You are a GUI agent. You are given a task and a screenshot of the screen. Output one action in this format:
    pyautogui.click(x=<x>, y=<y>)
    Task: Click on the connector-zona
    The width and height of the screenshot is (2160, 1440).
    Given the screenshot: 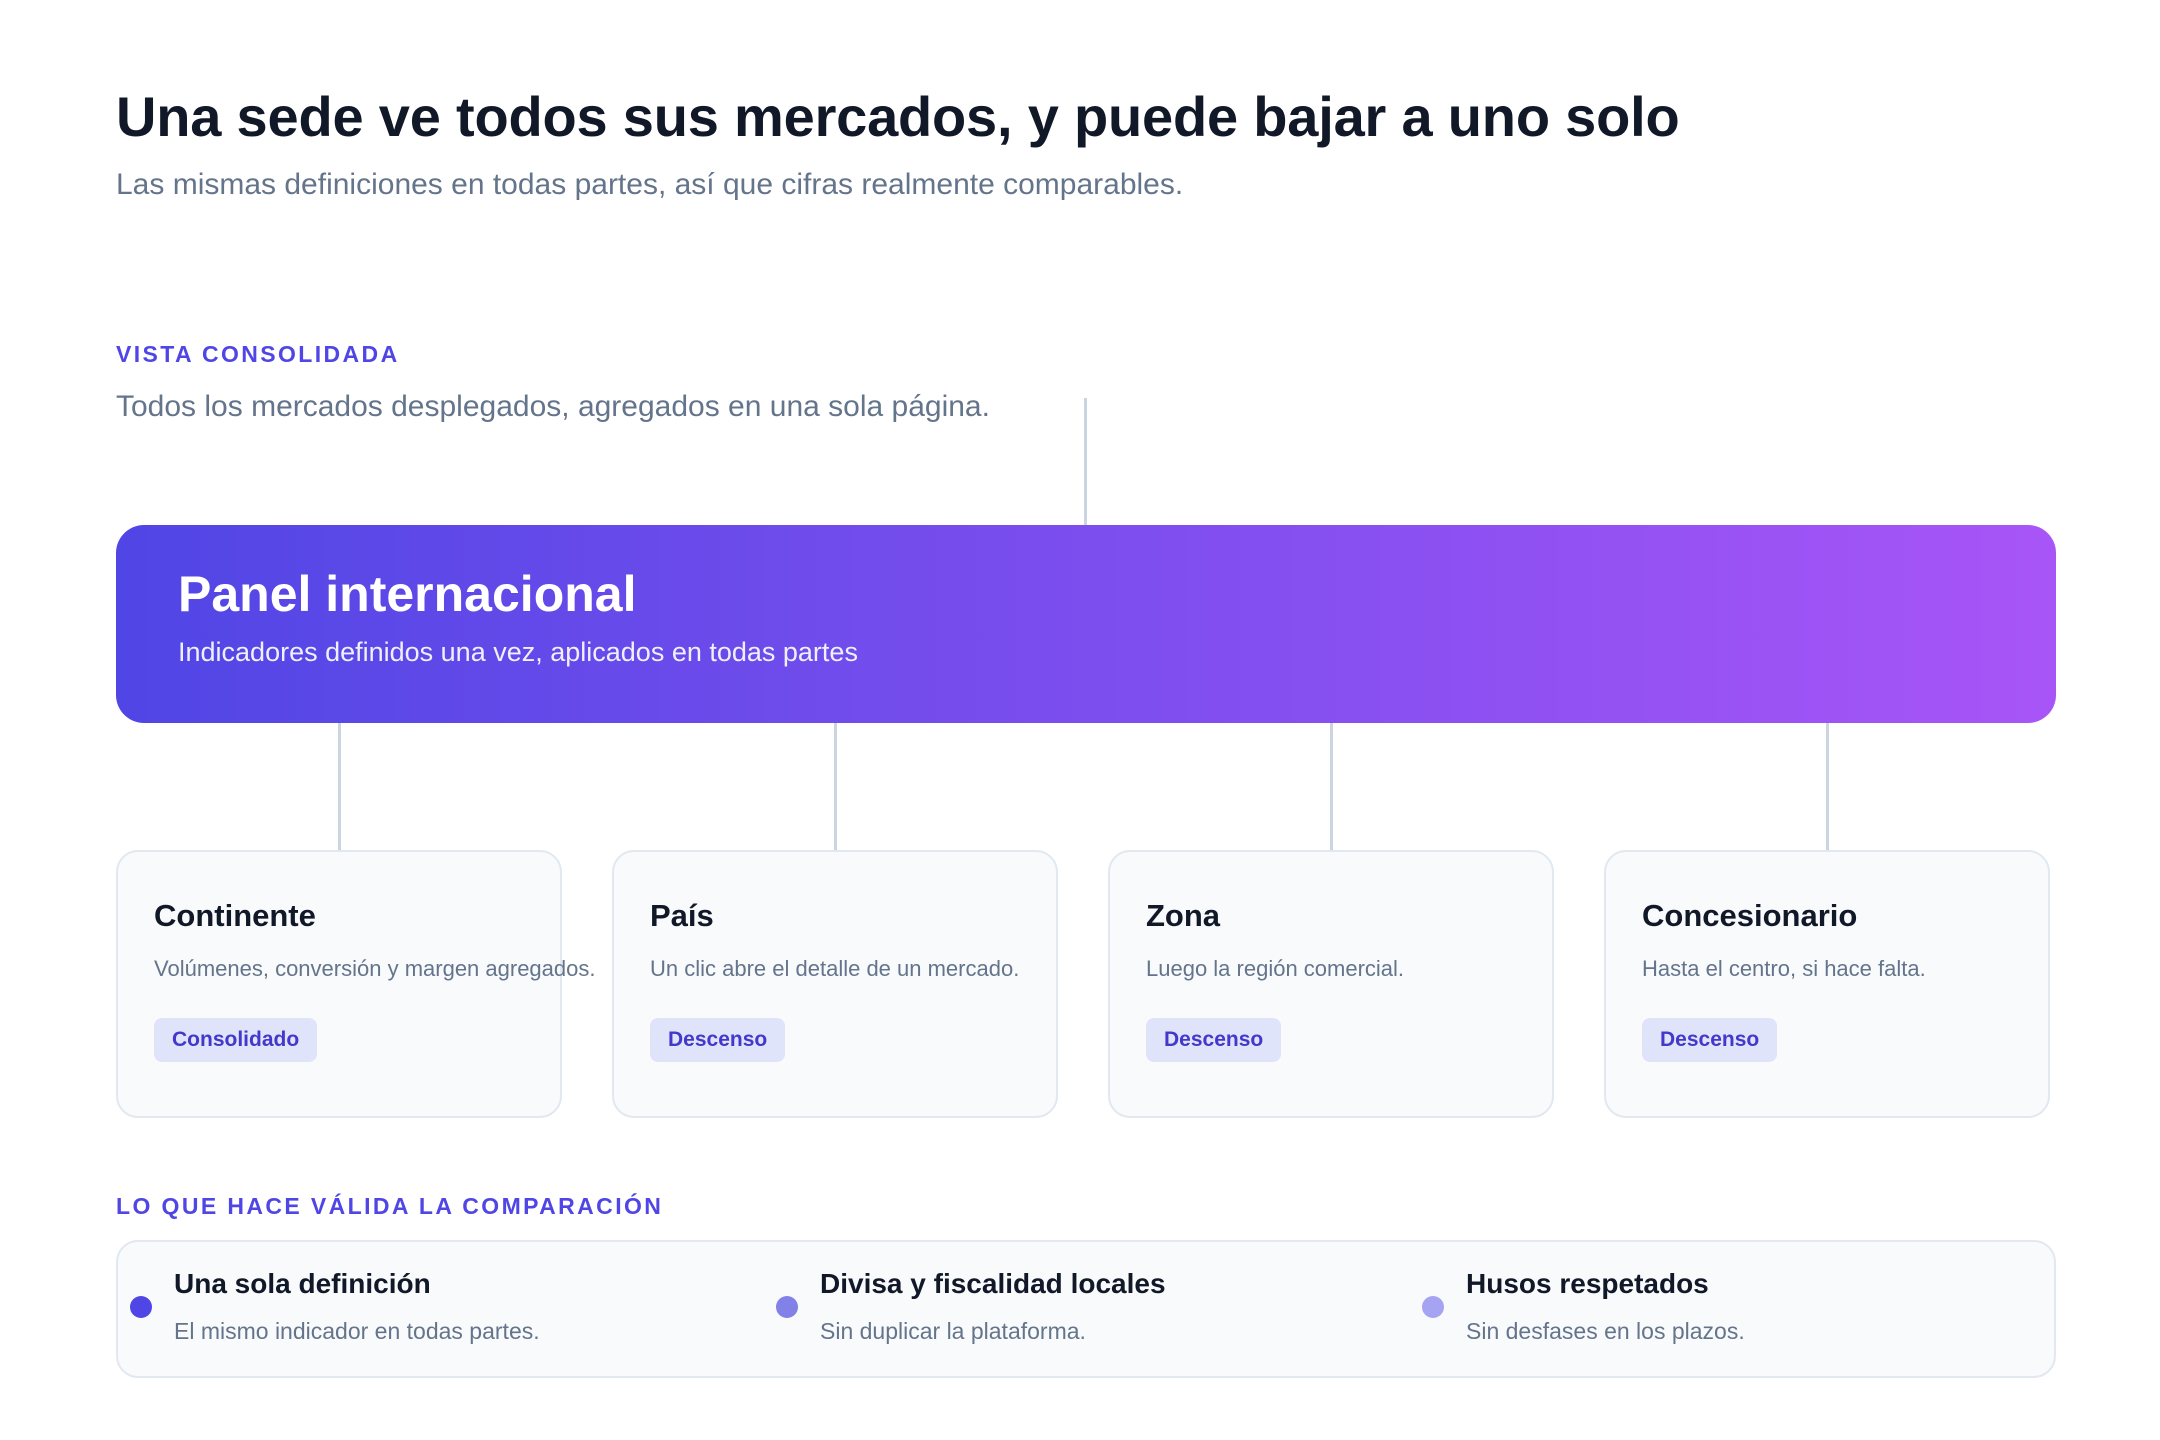 What is the action you would take?
    pyautogui.click(x=1331, y=786)
    